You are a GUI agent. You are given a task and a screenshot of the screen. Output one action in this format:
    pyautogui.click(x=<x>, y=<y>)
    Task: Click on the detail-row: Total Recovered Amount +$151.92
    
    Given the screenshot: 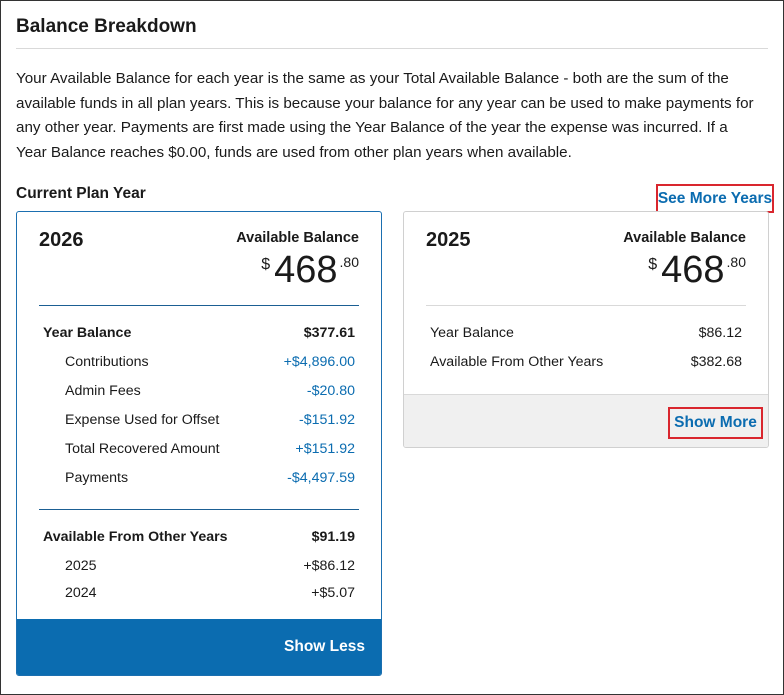 What is the action you would take?
    pyautogui.click(x=210, y=449)
    